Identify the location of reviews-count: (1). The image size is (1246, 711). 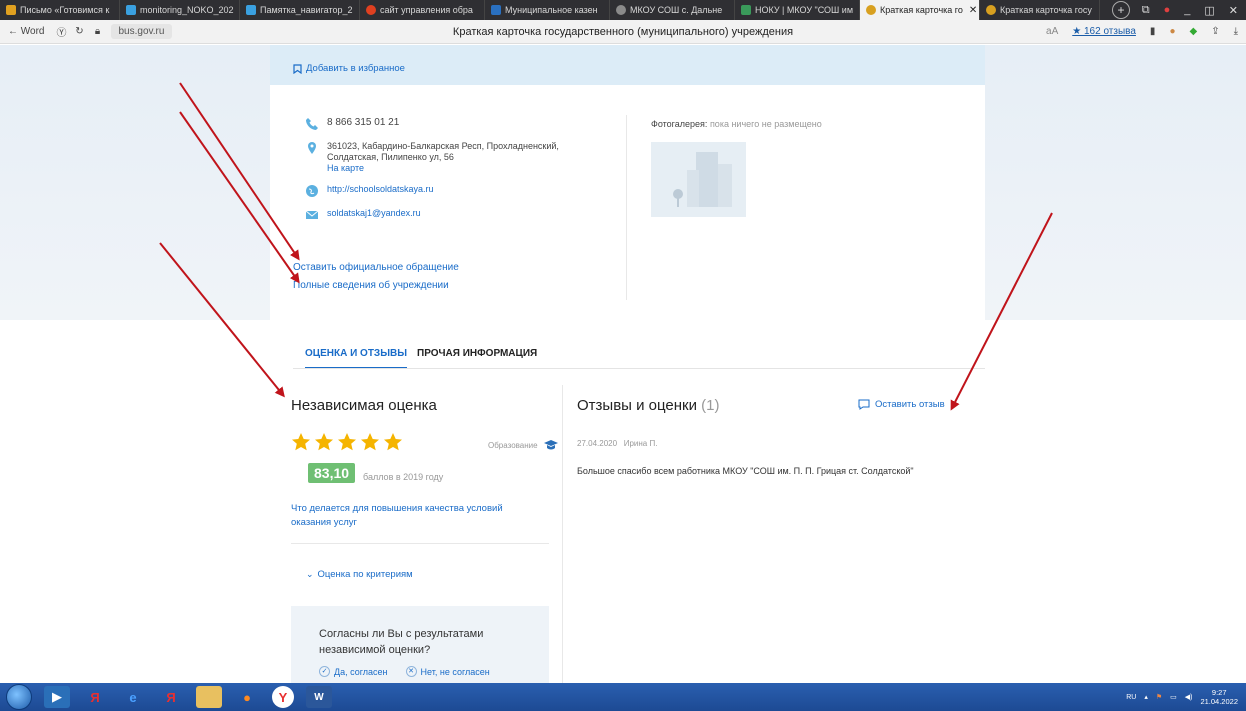
(710, 405).